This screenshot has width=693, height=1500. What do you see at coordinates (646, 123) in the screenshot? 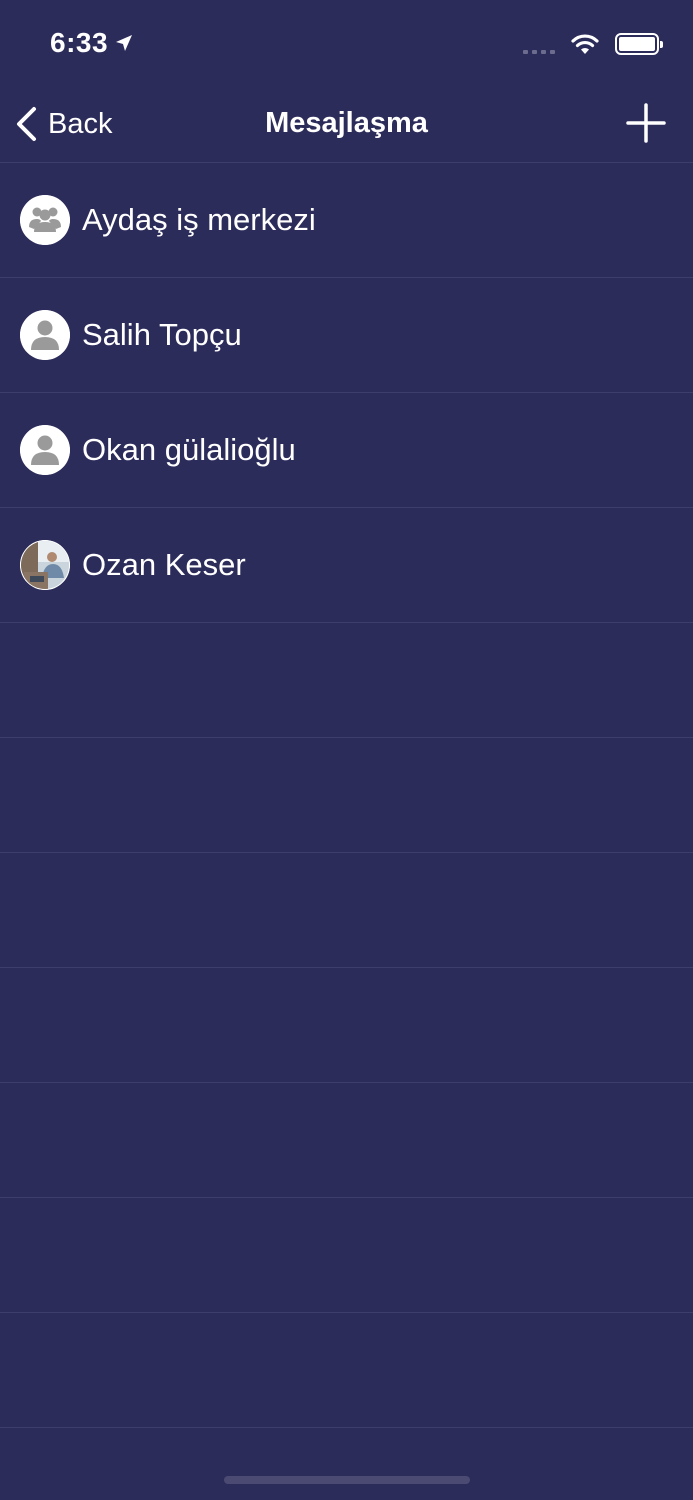
I see `add-conversation-button` at bounding box center [646, 123].